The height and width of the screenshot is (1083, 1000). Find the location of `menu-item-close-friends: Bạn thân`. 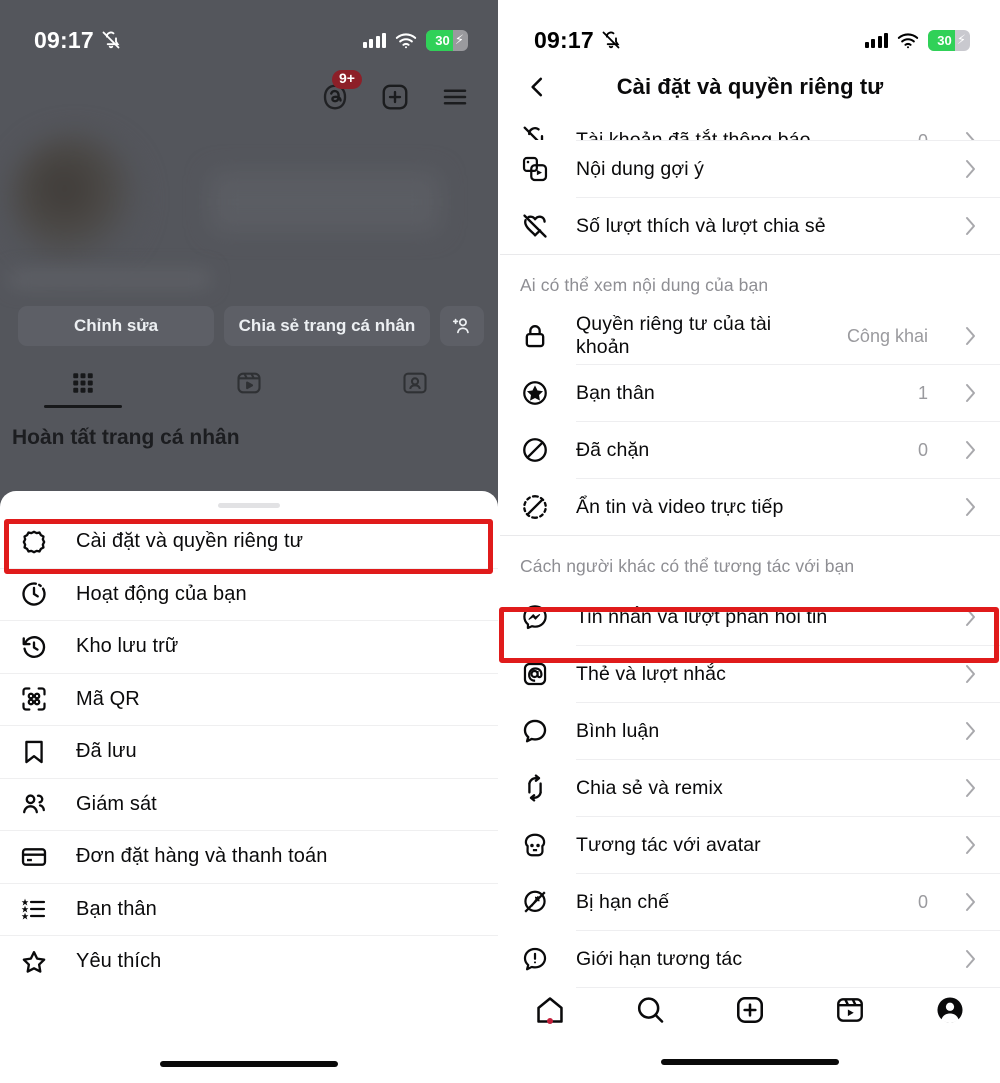

menu-item-close-friends: Bạn thân is located at coordinates (249, 910).